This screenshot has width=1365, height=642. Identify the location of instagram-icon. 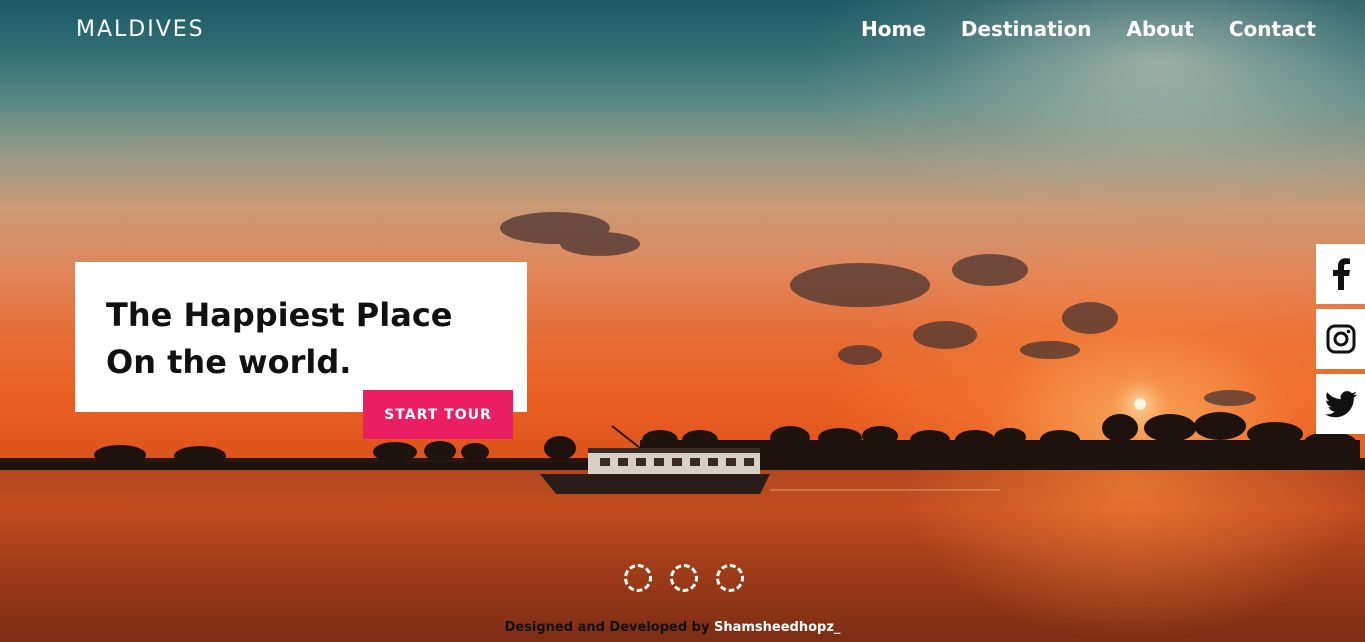
(1340, 339).